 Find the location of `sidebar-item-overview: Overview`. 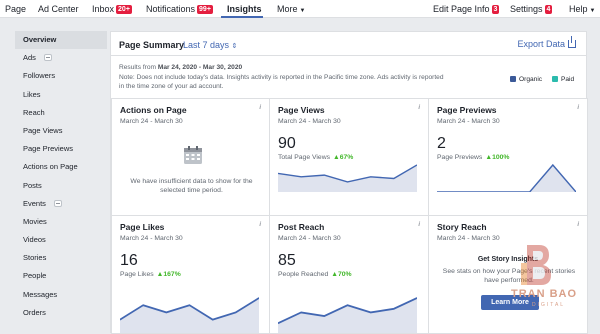

sidebar-item-overview: Overview is located at coordinates (61, 40).